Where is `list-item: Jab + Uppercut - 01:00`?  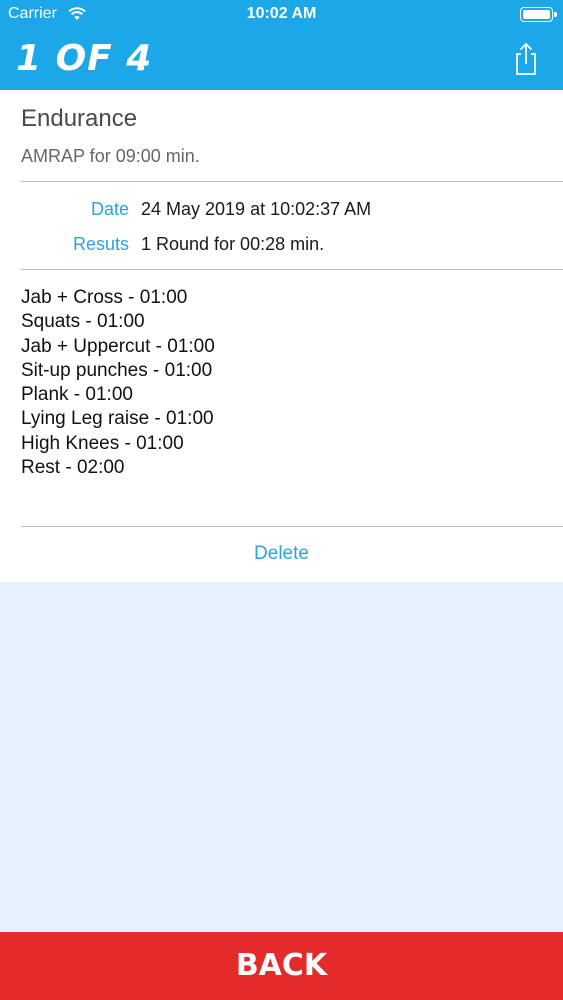
list-item: Jab + Uppercut - 01:00 is located at coordinates (118, 346).